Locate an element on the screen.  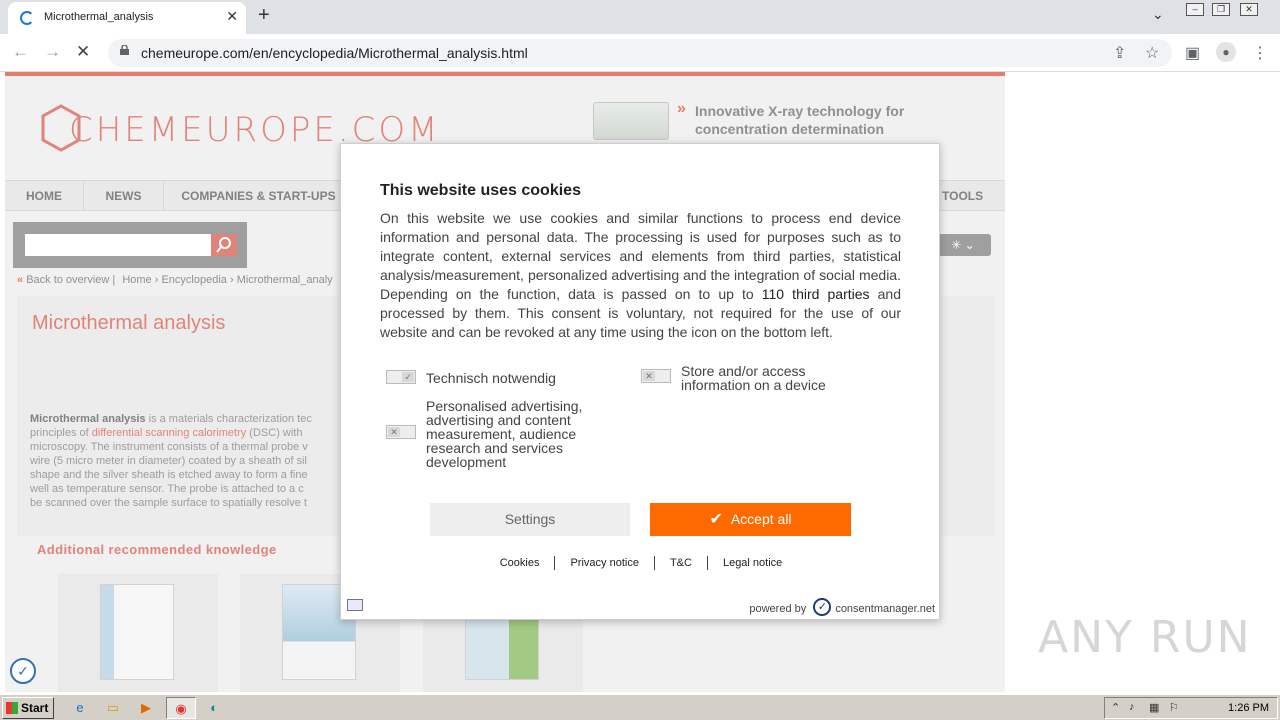
share-icon: ⇪ is located at coordinates (1119, 53).